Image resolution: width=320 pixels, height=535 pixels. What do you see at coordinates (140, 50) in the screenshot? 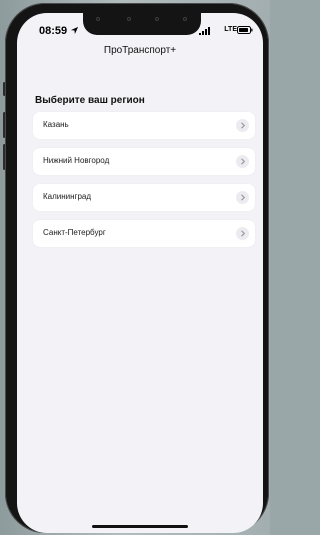
I see `app-title: ПроТранспорт+` at bounding box center [140, 50].